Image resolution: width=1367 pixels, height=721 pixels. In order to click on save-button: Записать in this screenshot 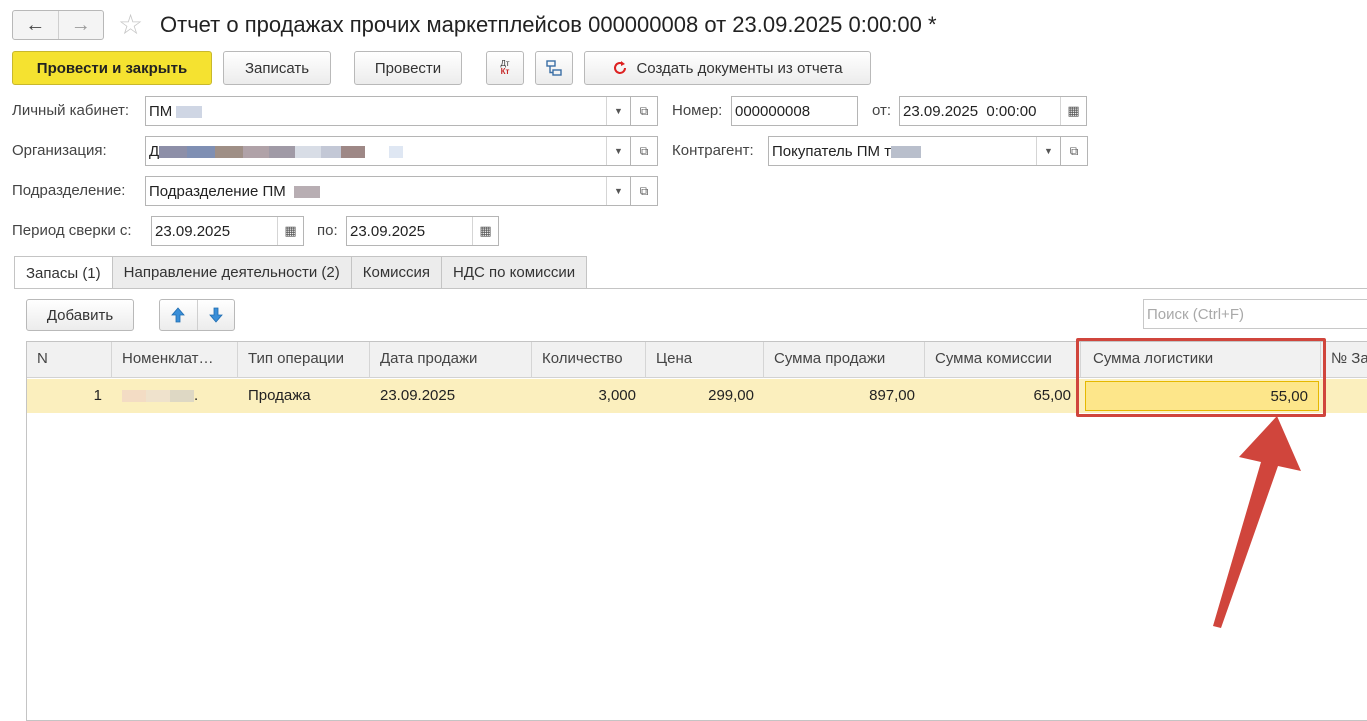, I will do `click(277, 68)`.